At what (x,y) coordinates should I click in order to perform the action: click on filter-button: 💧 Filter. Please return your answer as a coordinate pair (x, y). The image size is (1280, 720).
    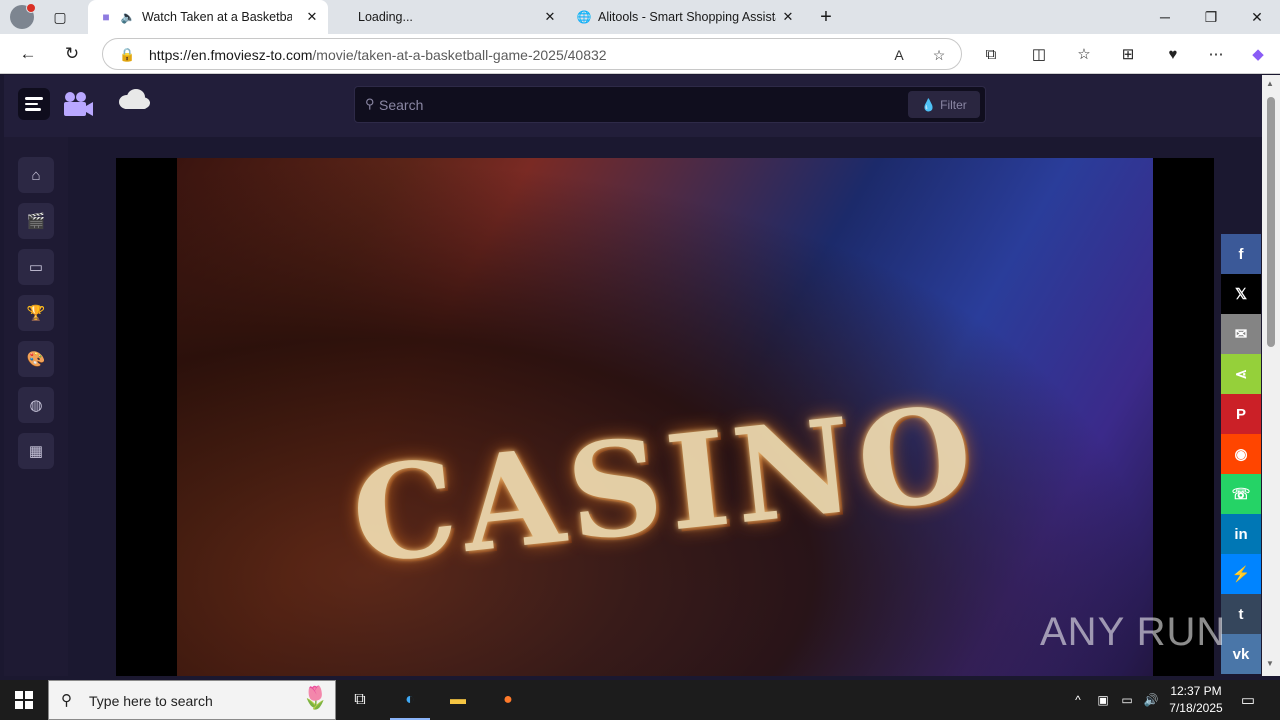
    Looking at the image, I should click on (944, 104).